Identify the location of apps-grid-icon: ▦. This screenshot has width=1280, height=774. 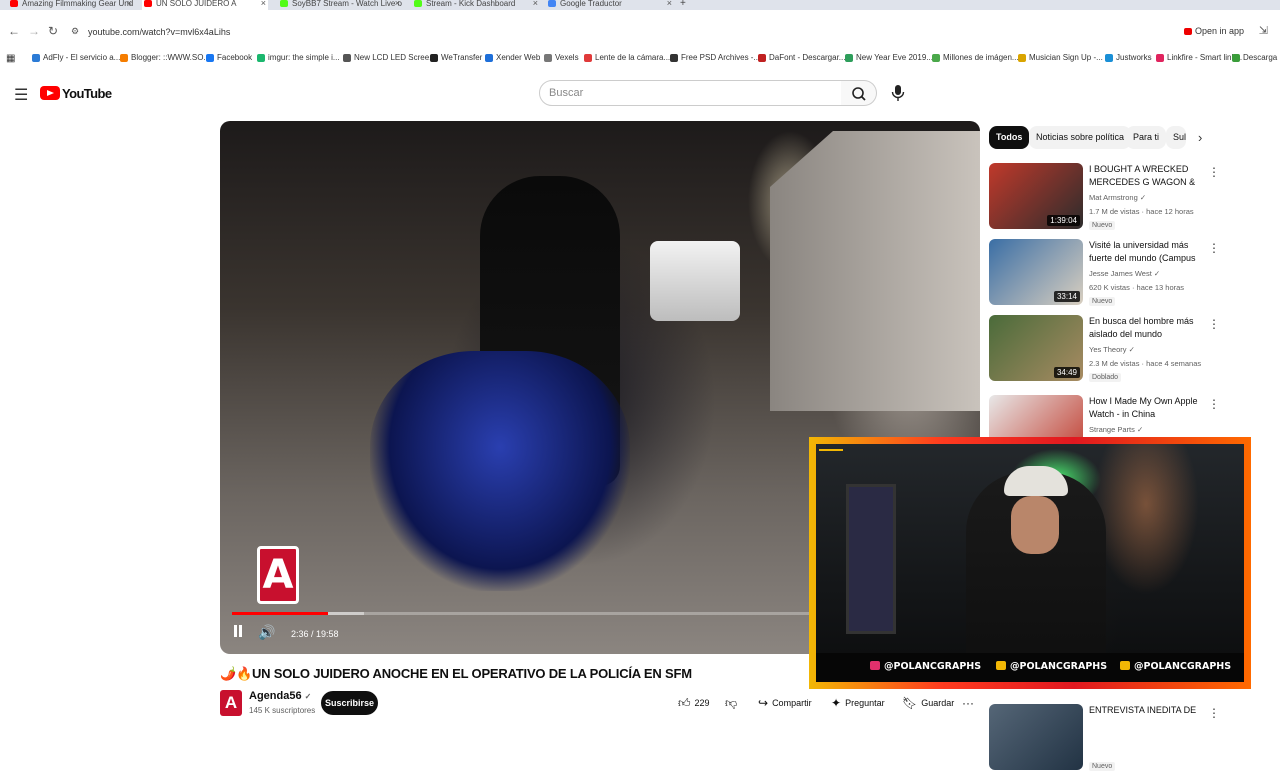
(10, 58).